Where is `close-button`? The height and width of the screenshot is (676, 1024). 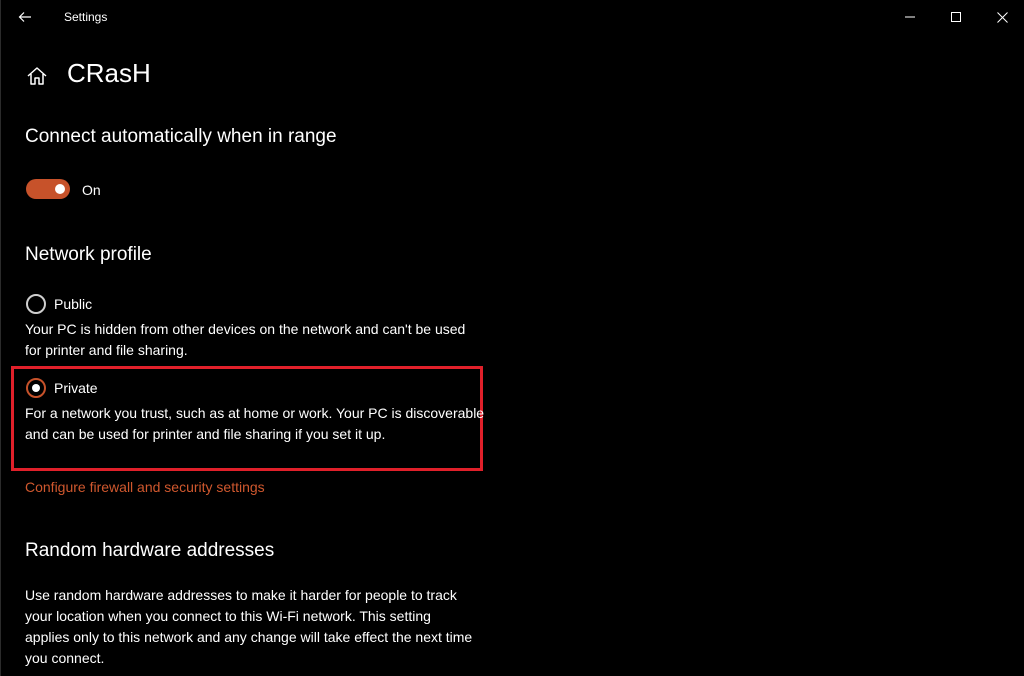 close-button is located at coordinates (1001, 17).